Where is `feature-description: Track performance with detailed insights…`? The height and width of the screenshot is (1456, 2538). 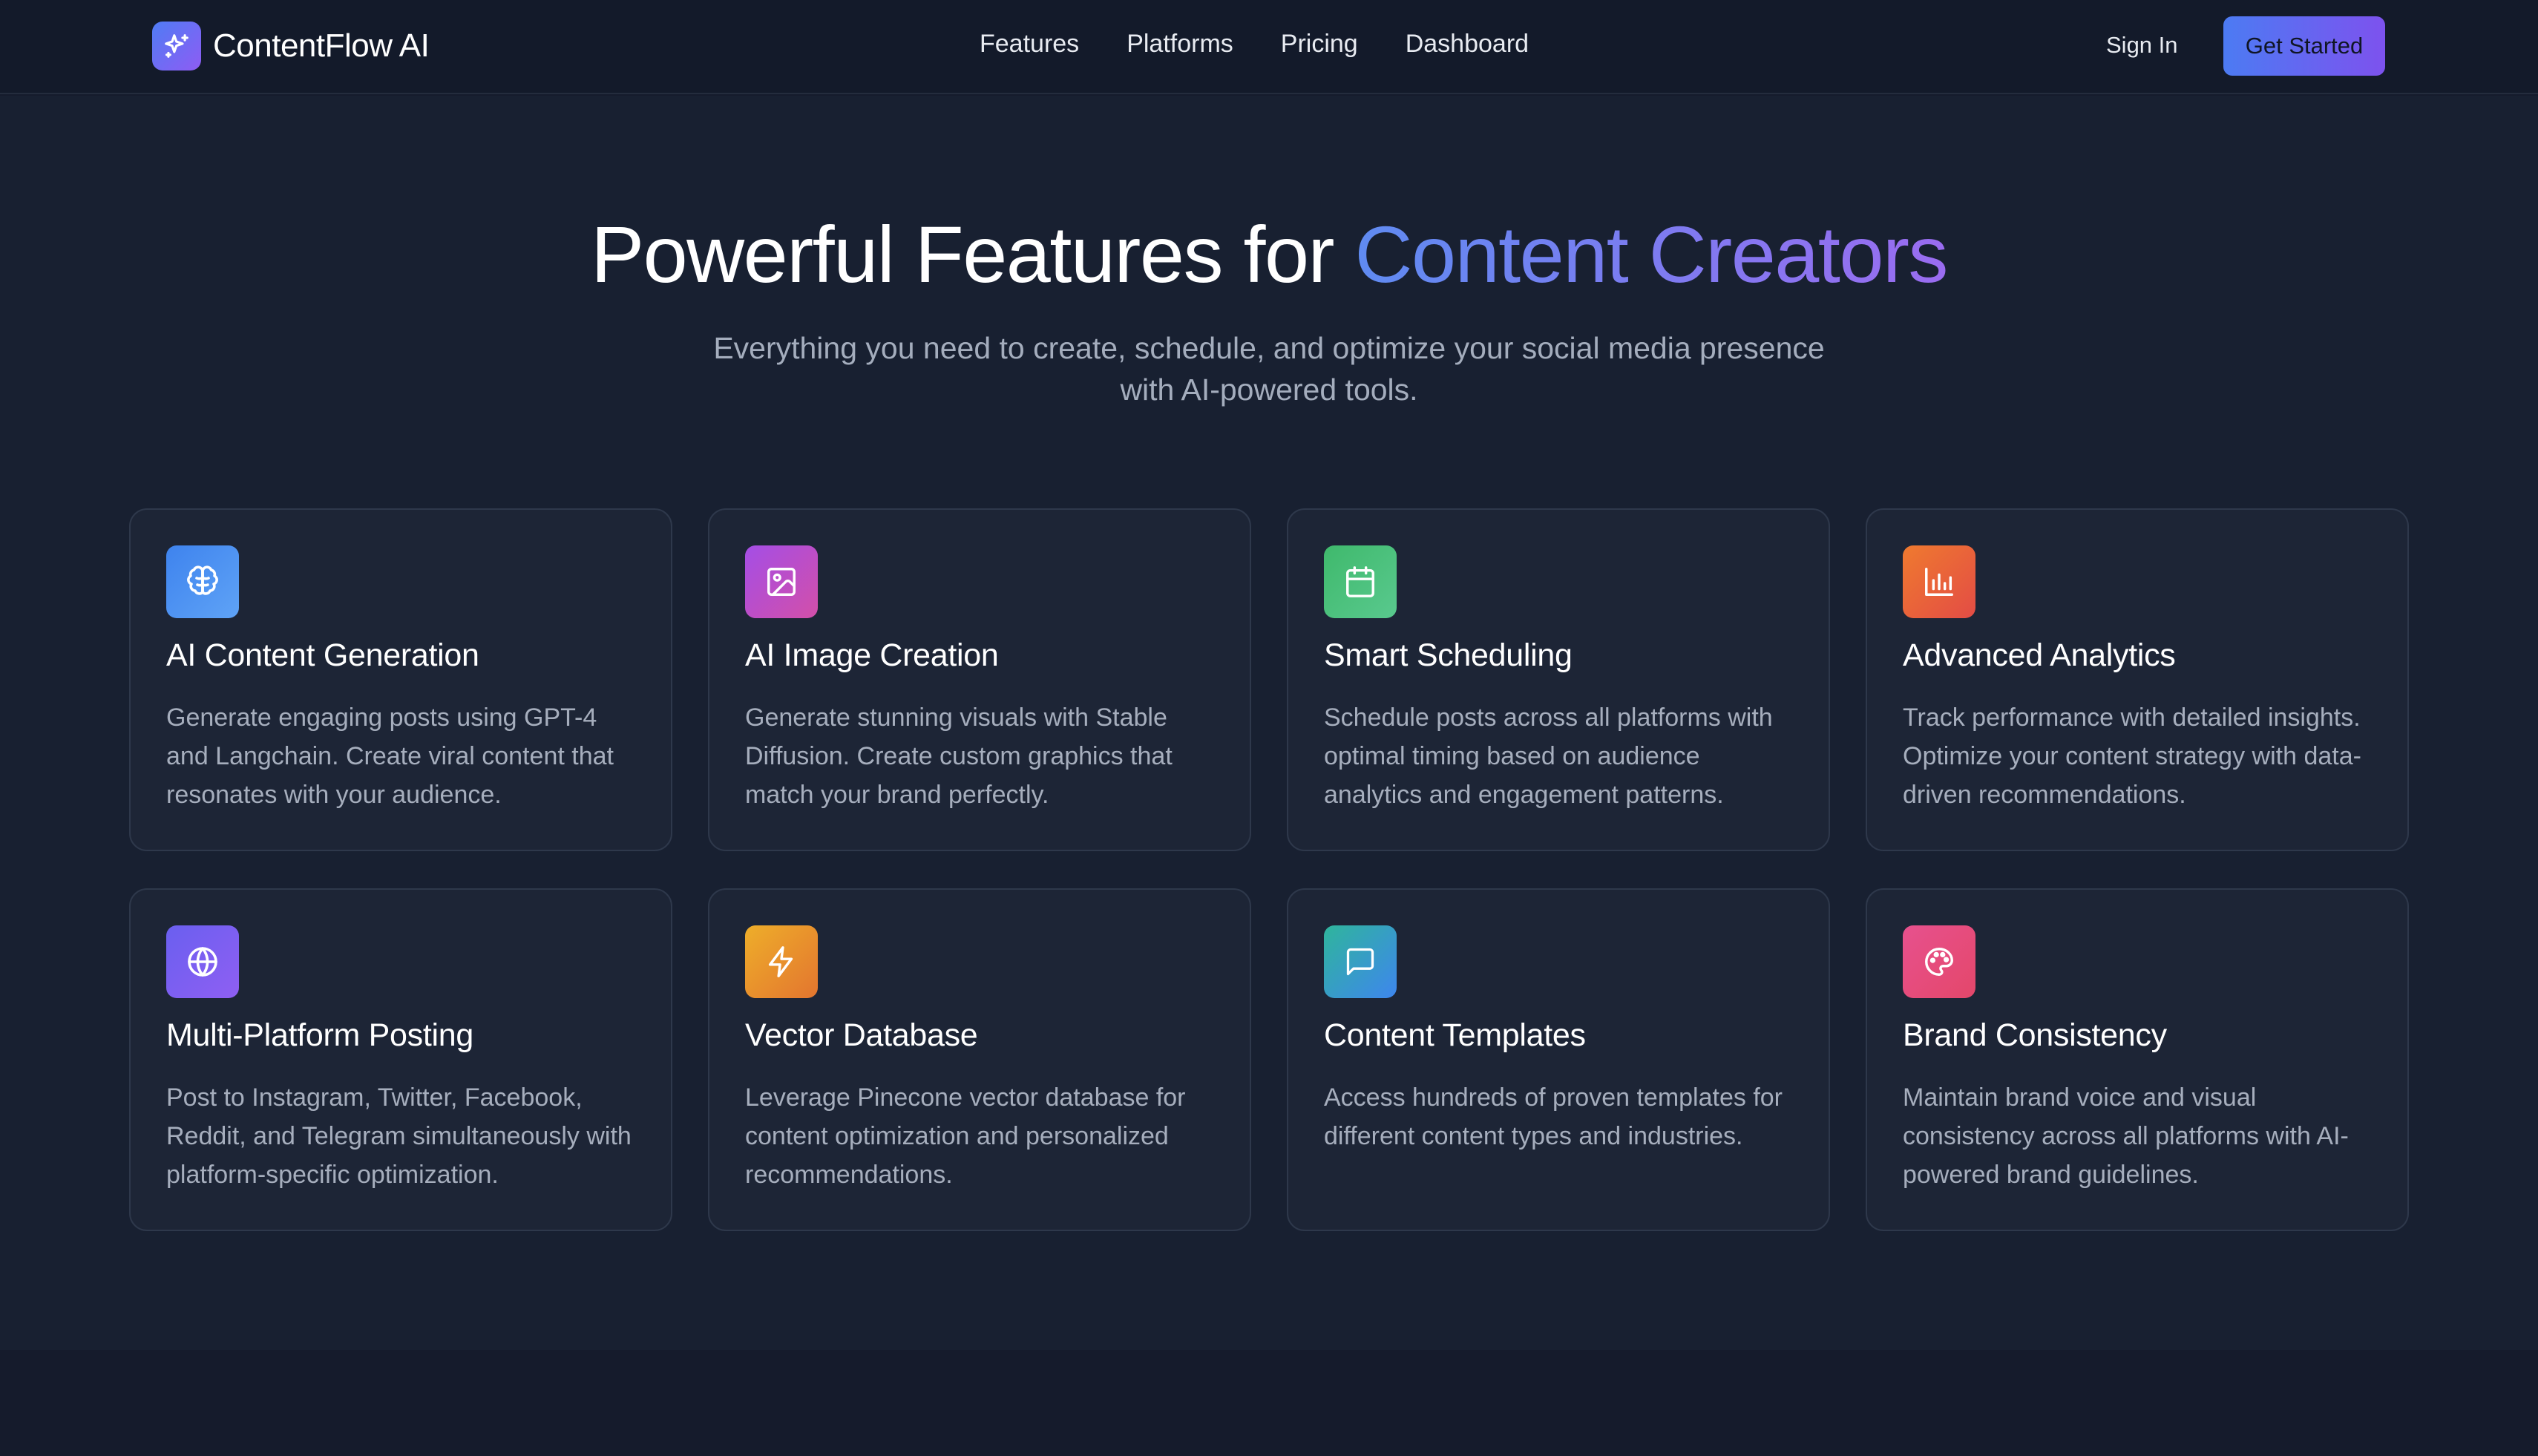 feature-description: Track performance with detailed insights… is located at coordinates (2132, 757).